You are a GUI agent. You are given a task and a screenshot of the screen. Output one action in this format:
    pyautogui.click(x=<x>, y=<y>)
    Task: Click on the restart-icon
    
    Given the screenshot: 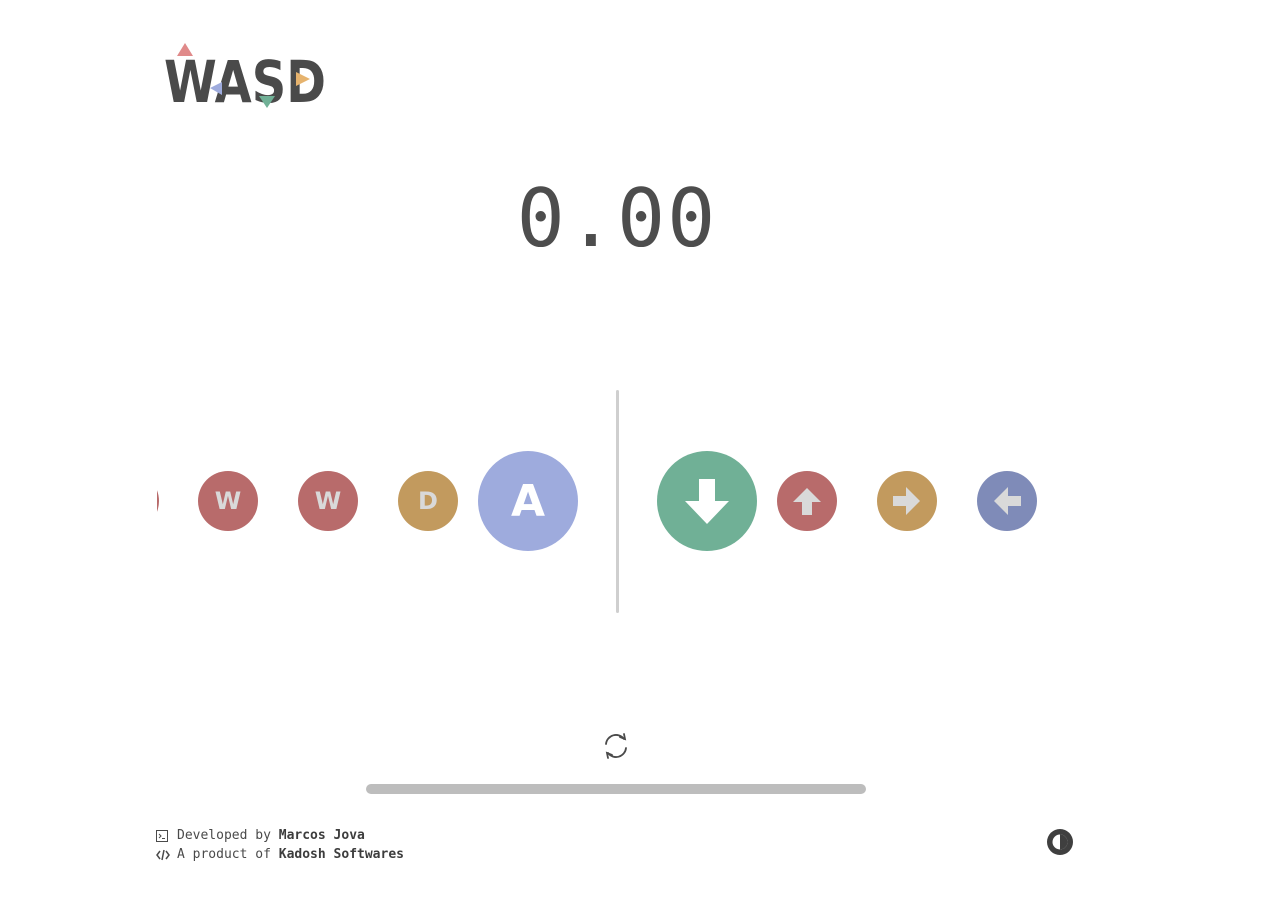 What is the action you would take?
    pyautogui.click(x=616, y=746)
    